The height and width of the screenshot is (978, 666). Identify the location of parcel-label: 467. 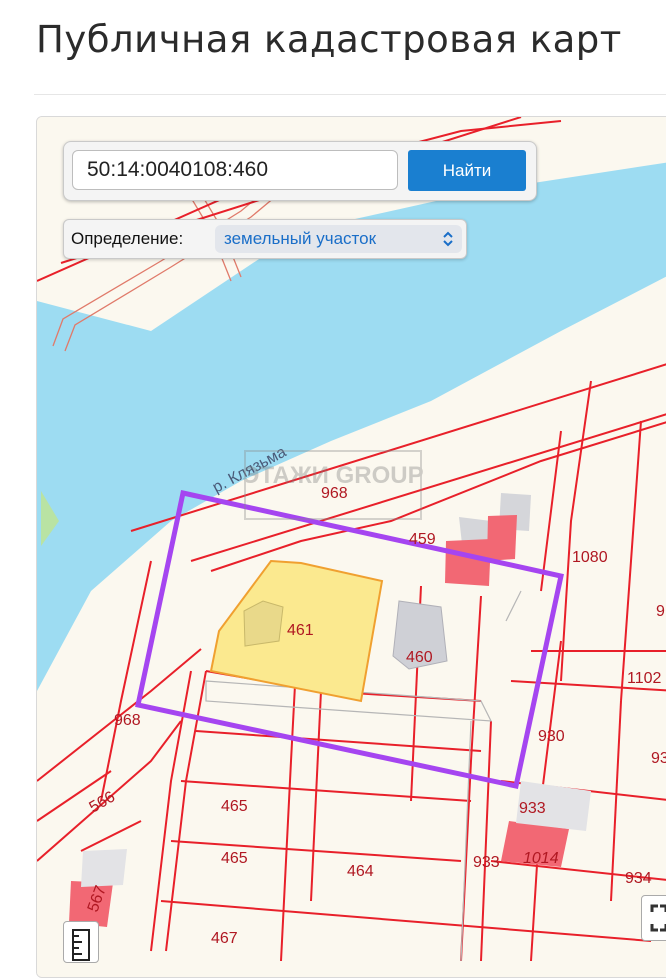
(224, 938).